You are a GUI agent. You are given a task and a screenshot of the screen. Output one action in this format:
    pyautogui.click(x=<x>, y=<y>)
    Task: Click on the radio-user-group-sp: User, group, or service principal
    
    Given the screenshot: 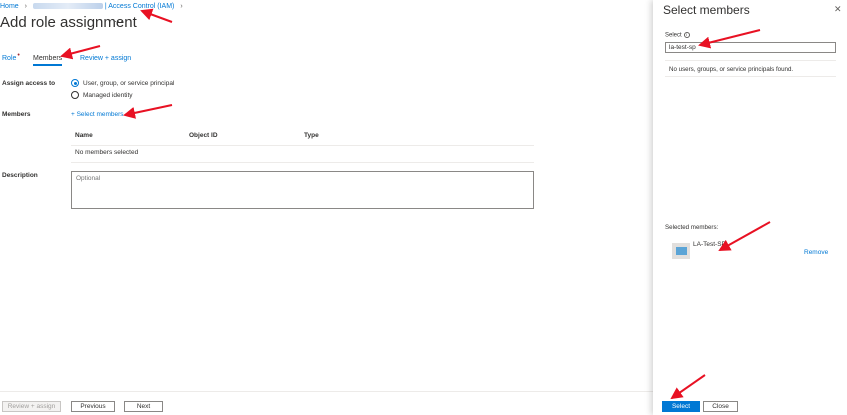 What is the action you would take?
    pyautogui.click(x=122, y=83)
    